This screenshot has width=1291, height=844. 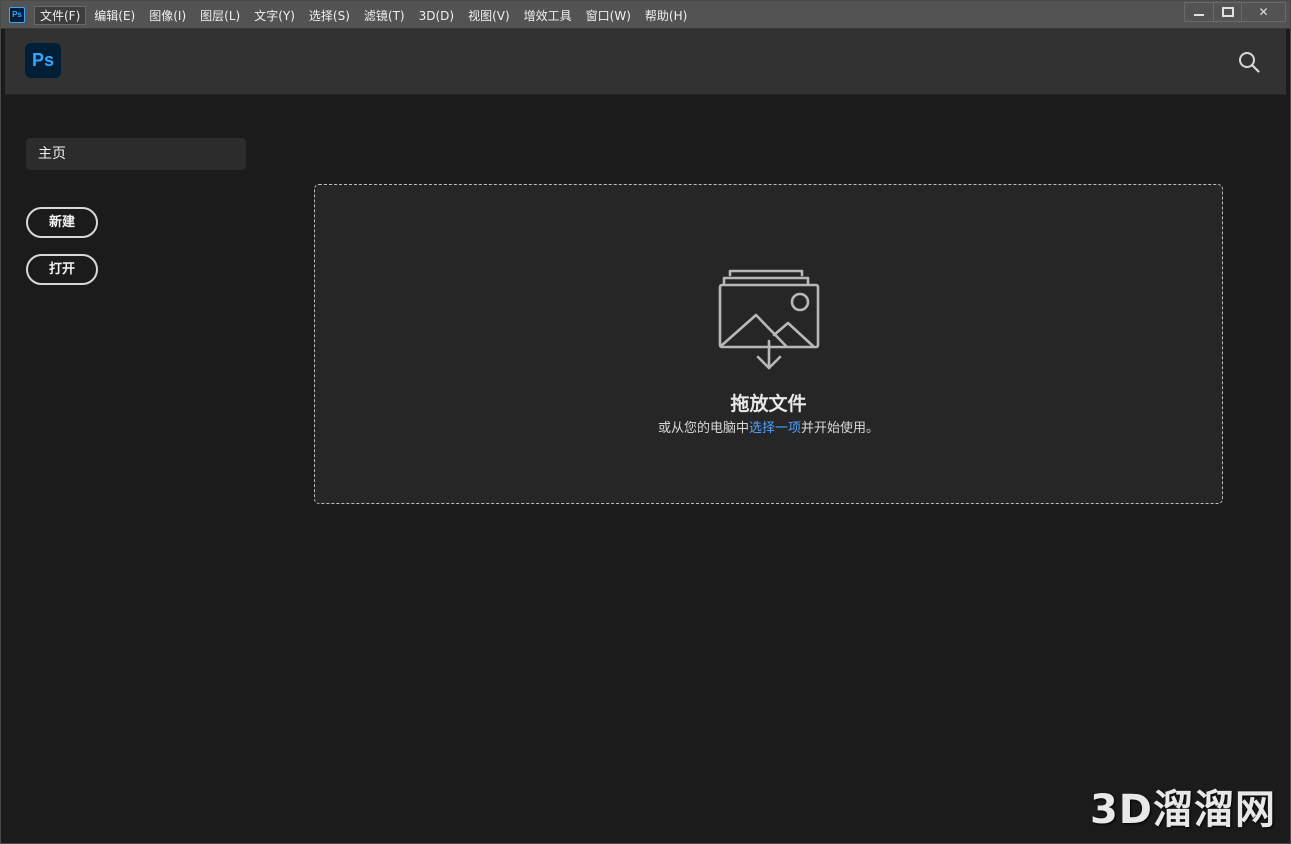 I want to click on drop-subtitle-suffix: 并开始使用。, so click(x=840, y=428).